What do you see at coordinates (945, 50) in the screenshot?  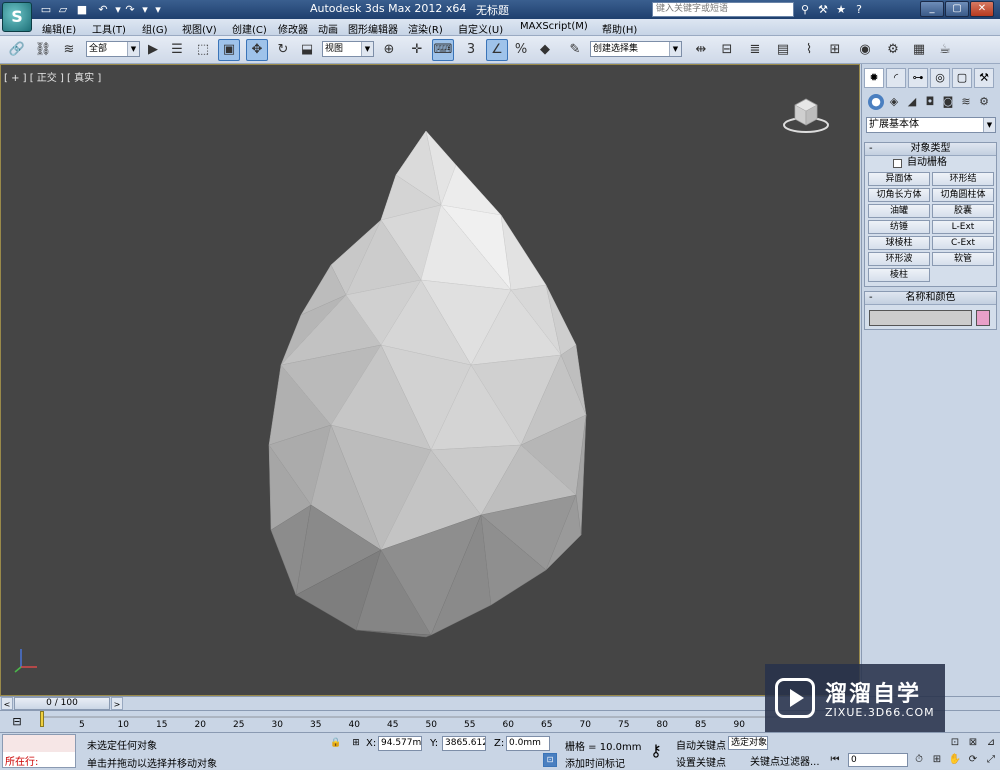 I see `render-production-icon: ☕` at bounding box center [945, 50].